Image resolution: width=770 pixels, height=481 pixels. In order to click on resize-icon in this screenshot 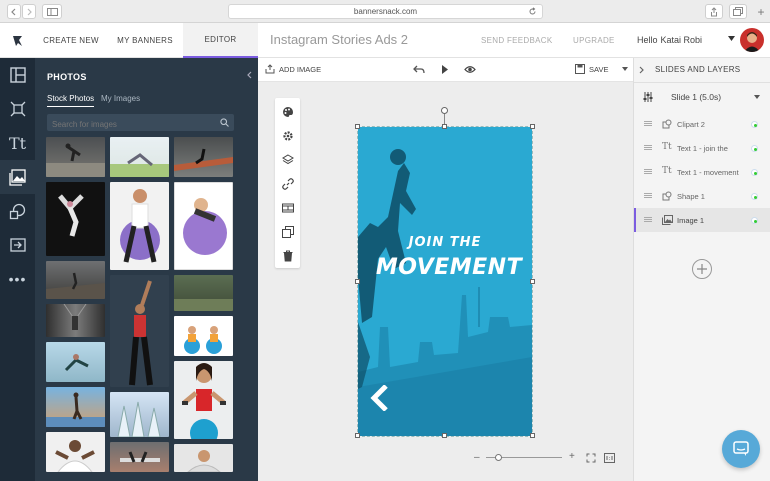, I will do `click(17, 109)`.